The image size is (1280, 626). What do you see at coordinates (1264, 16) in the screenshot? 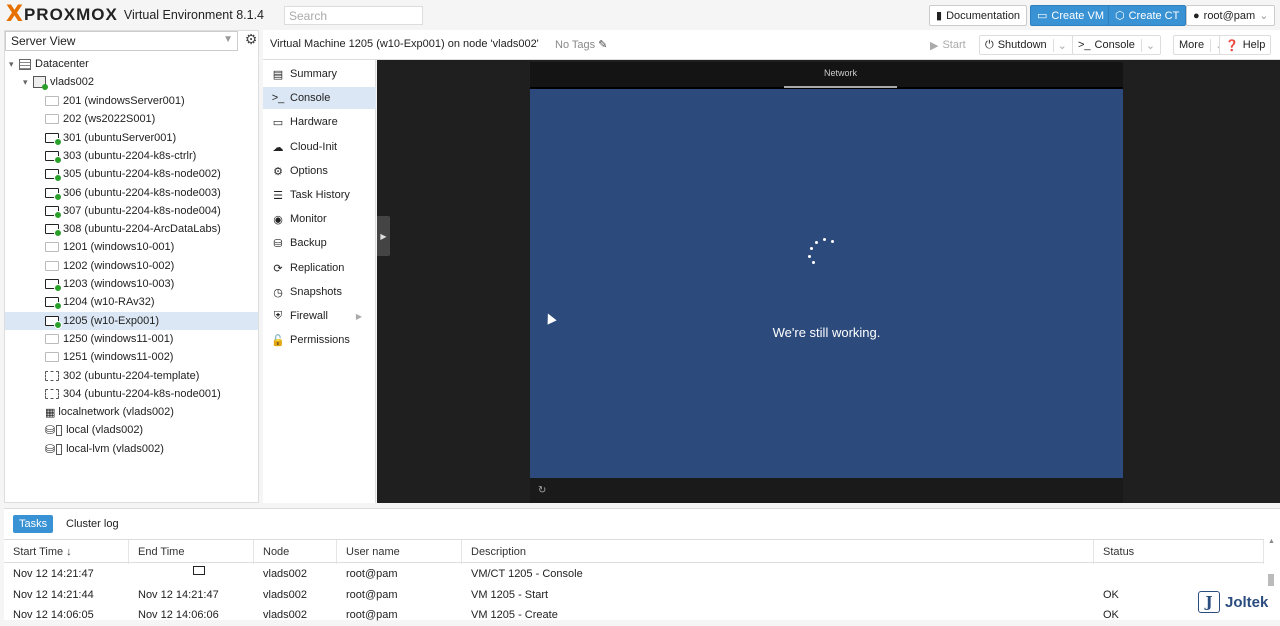
I see `chevron-down-icon: ⌄` at bounding box center [1264, 16].